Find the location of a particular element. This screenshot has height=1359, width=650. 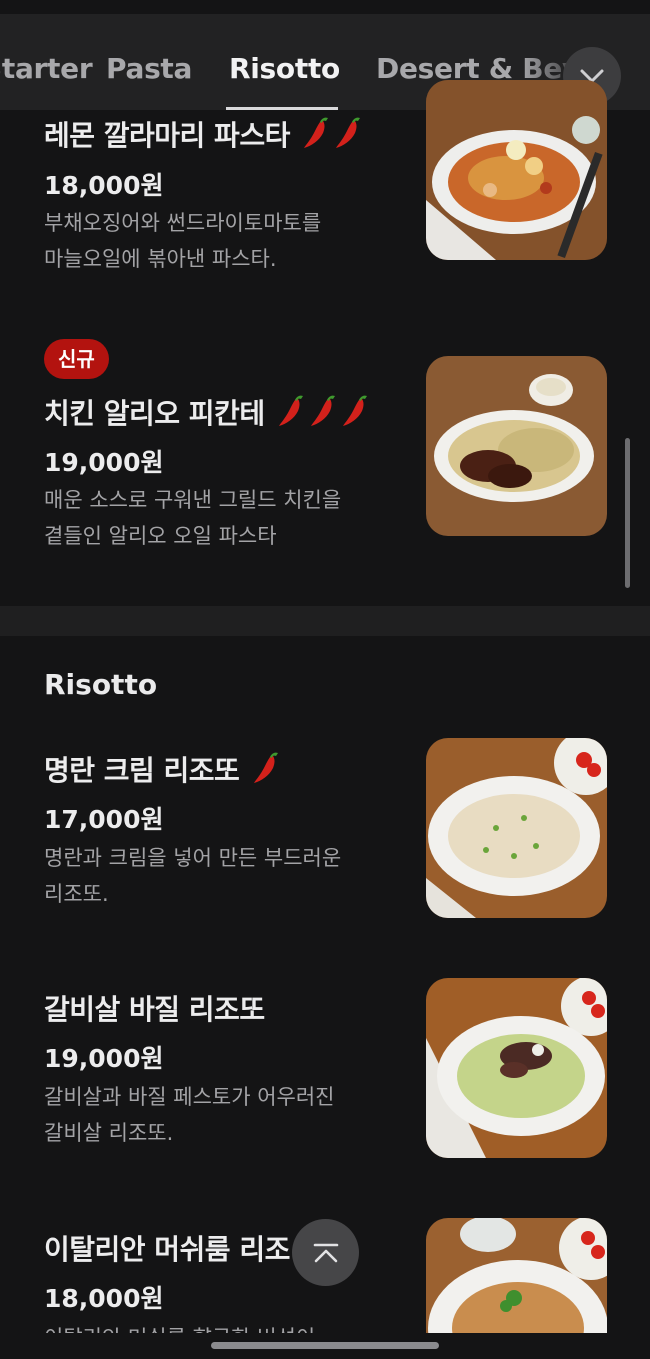

scroll-to-top-button is located at coordinates (325, 1252).